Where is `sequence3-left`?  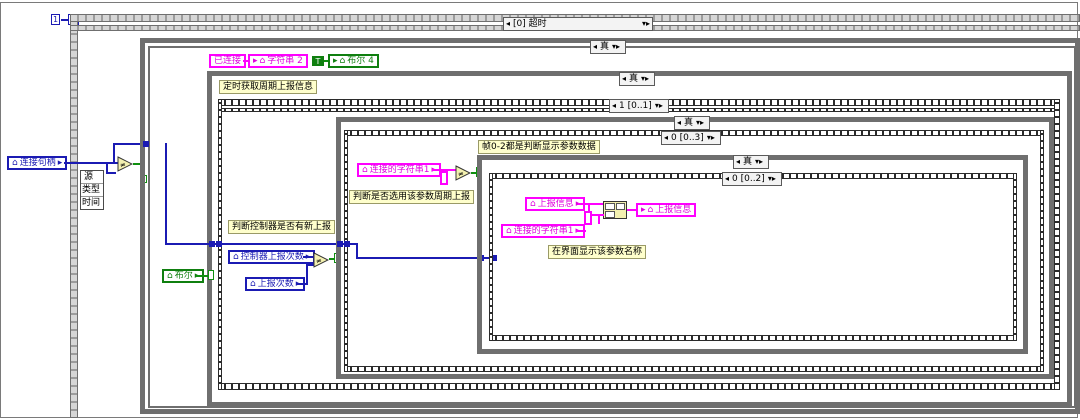 sequence3-left is located at coordinates (491, 257).